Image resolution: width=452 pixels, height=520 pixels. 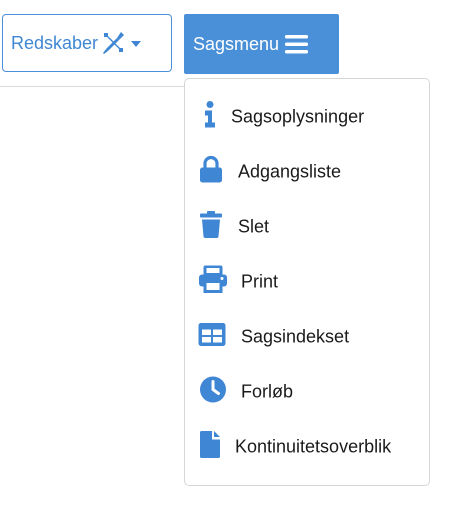 I want to click on tools-button-label: Redskaber, so click(x=55, y=42).